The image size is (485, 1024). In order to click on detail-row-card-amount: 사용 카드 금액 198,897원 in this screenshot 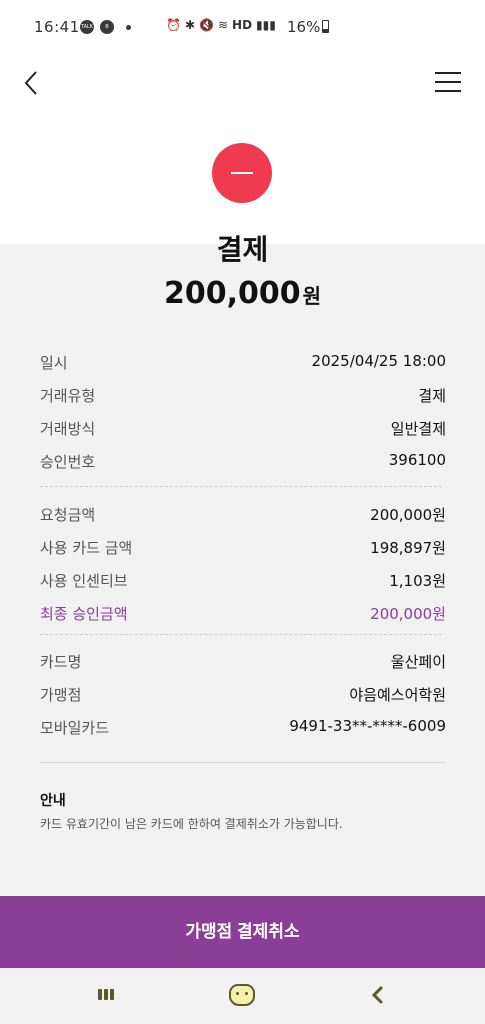, I will do `click(243, 553)`.